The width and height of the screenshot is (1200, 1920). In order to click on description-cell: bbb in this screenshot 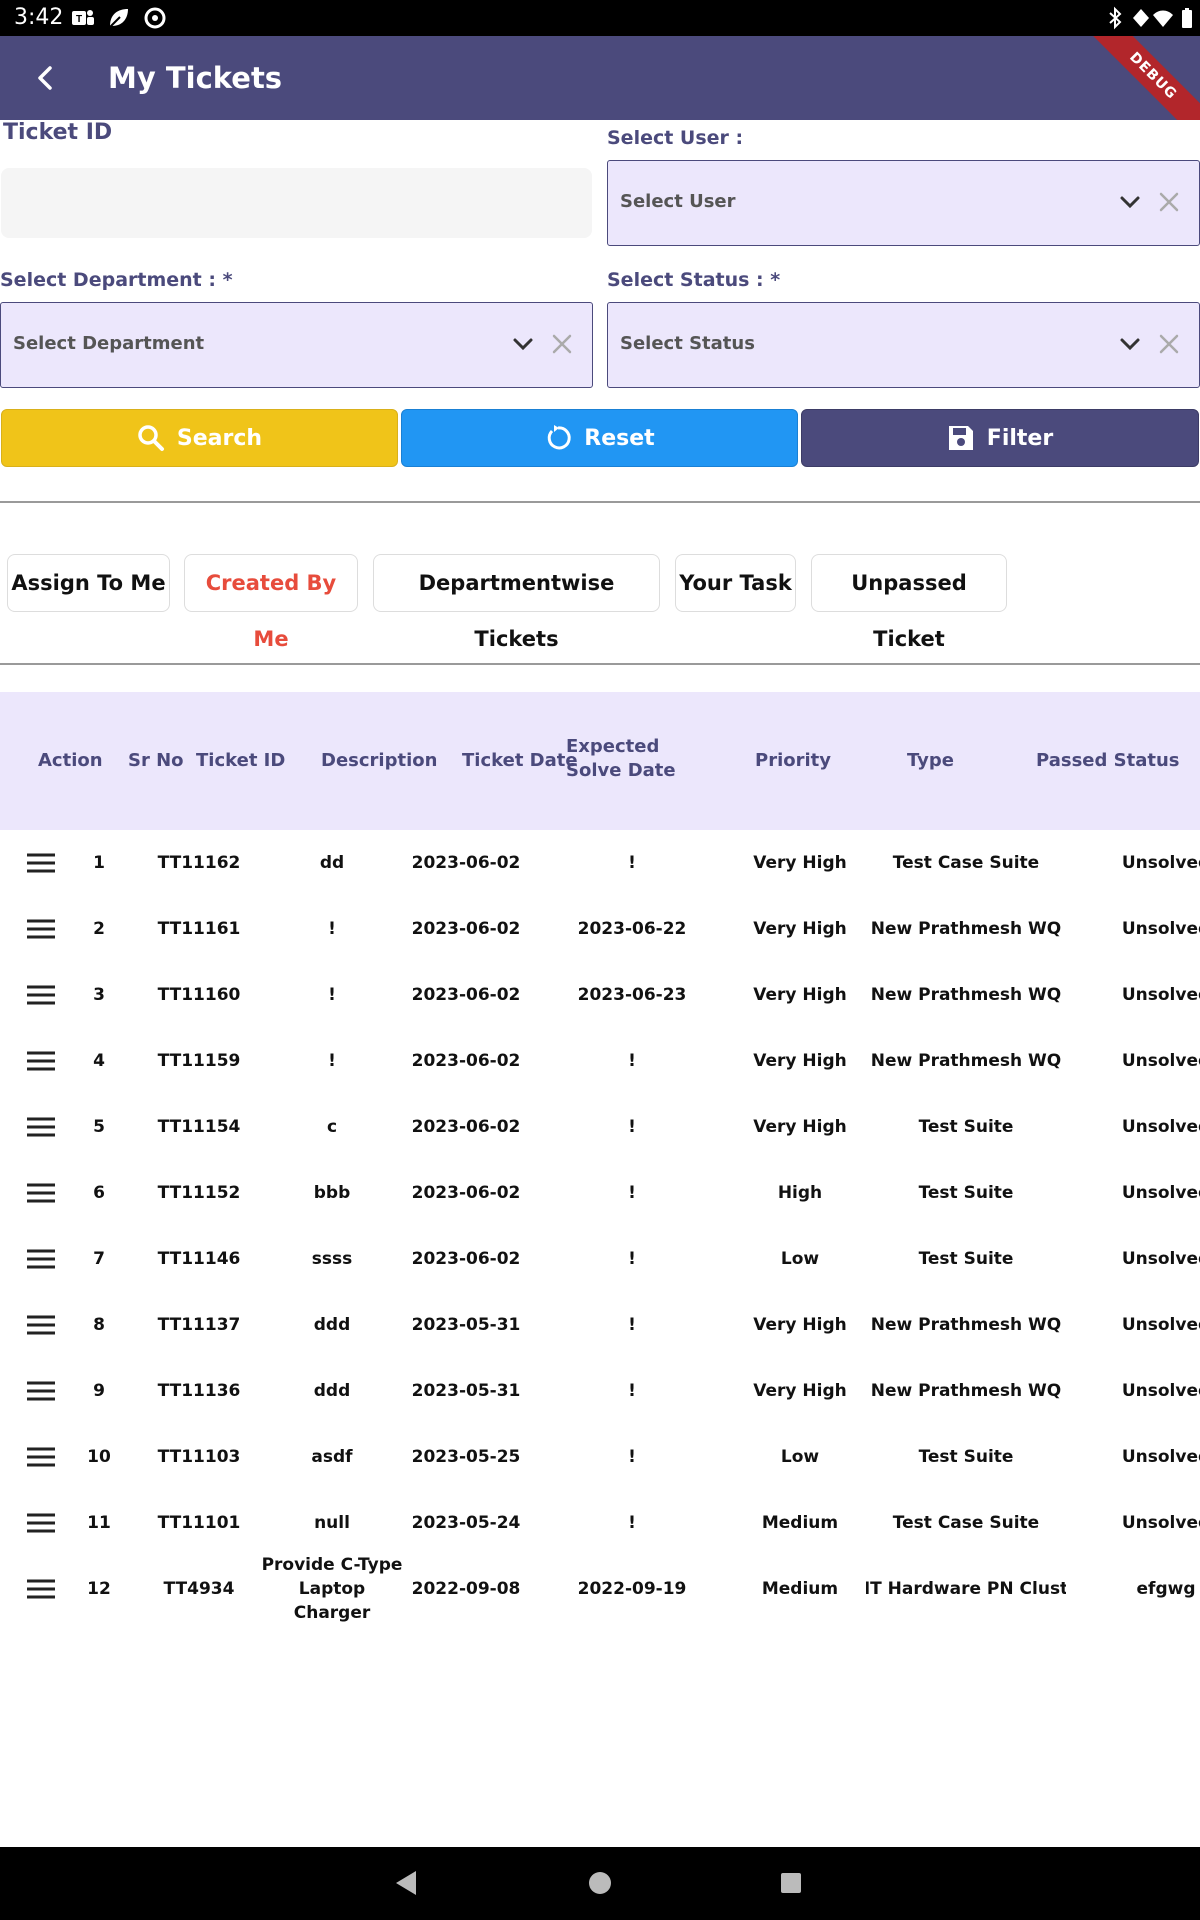, I will do `click(332, 1193)`.